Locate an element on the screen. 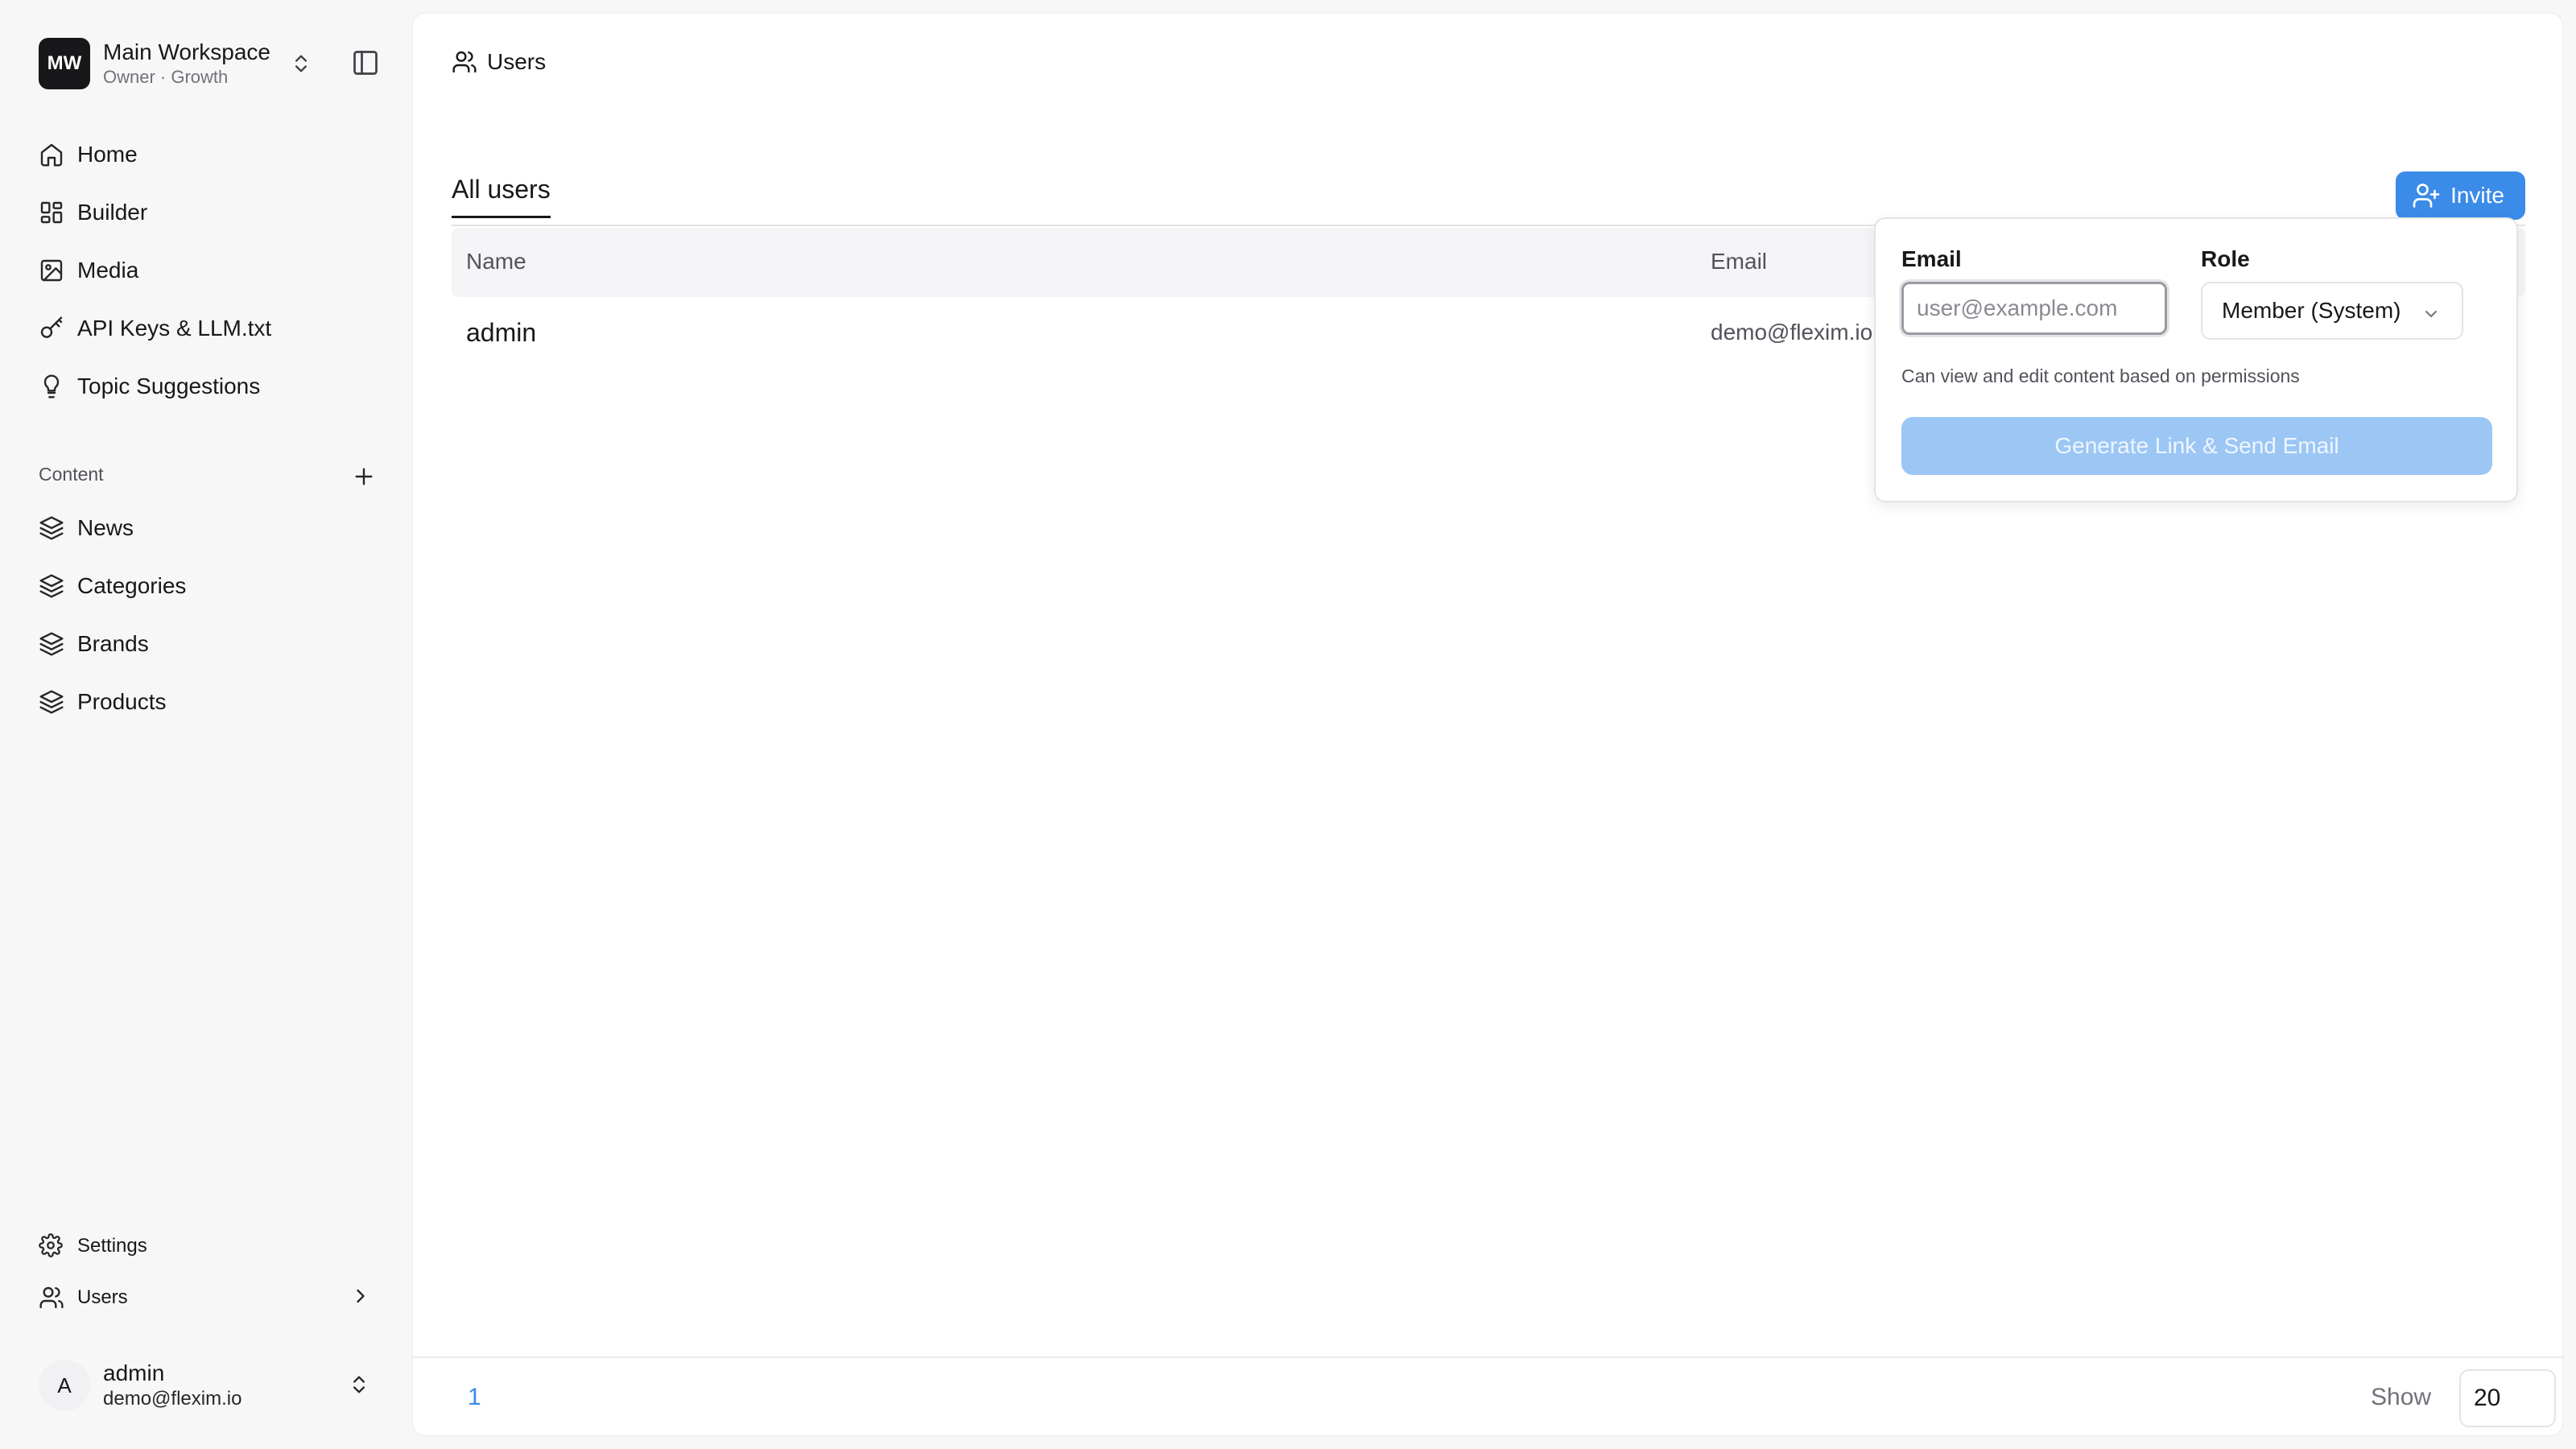 The height and width of the screenshot is (1449, 2576). plus-icon is located at coordinates (364, 476).